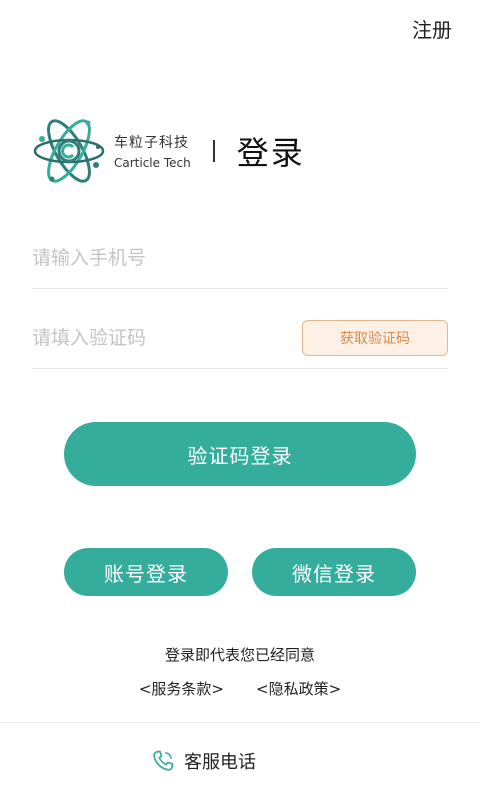 This screenshot has width=480, height=800. I want to click on code-field-row: 获取验证码, so click(240, 338).